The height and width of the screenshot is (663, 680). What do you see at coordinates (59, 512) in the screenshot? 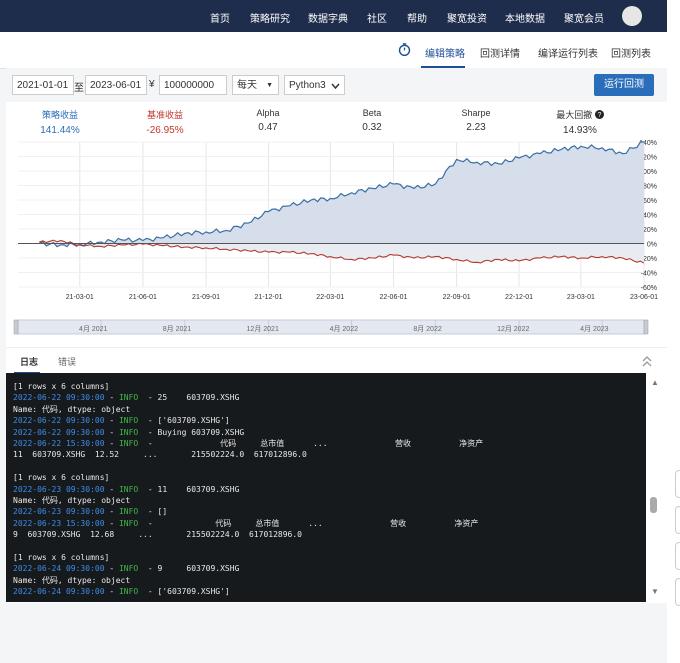
I see `log-segment: 2022-06-23 09:30:00` at bounding box center [59, 512].